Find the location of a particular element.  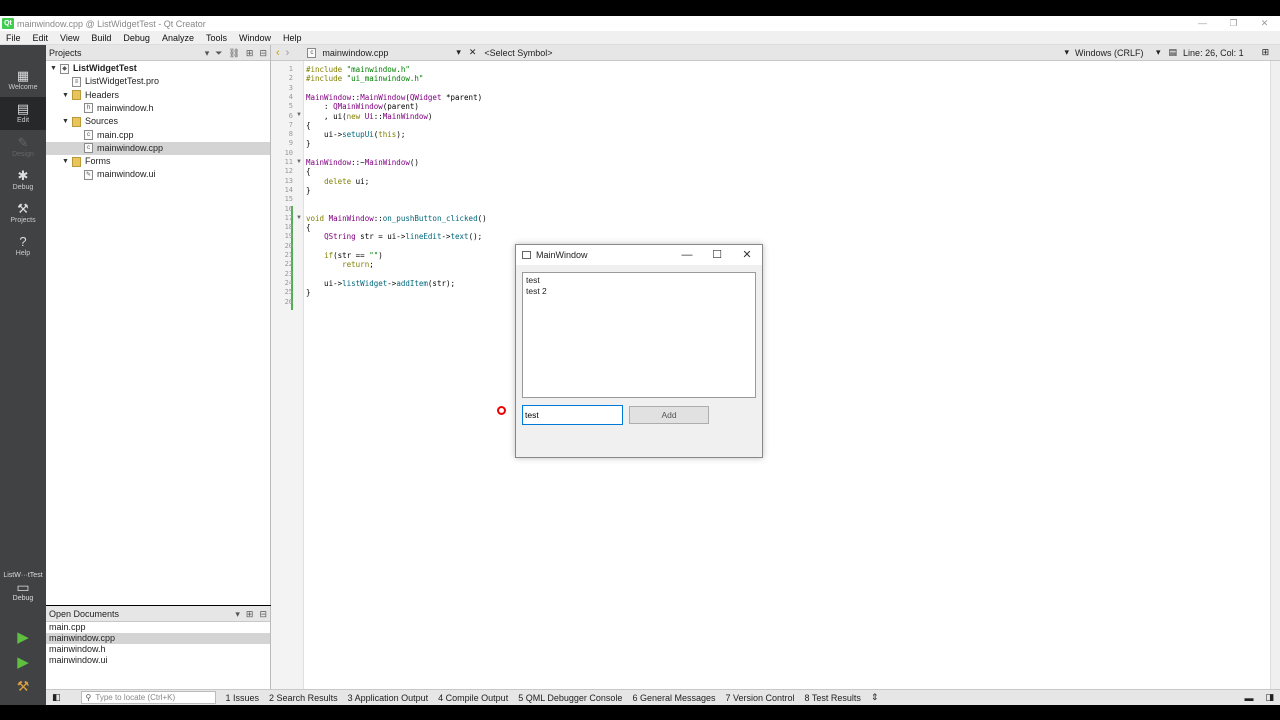

tree-item: ▼ Sources is located at coordinates (158, 121).